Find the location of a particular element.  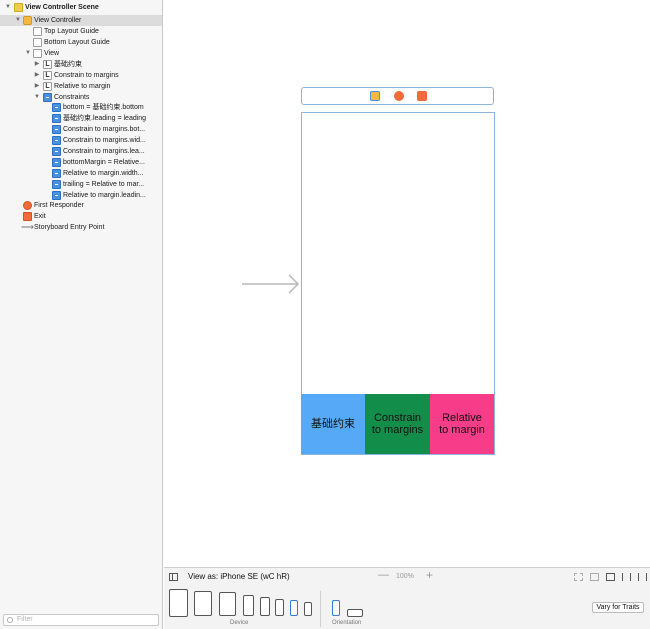

outline-row: bottom = 基础约束.bottom is located at coordinates (81, 107).